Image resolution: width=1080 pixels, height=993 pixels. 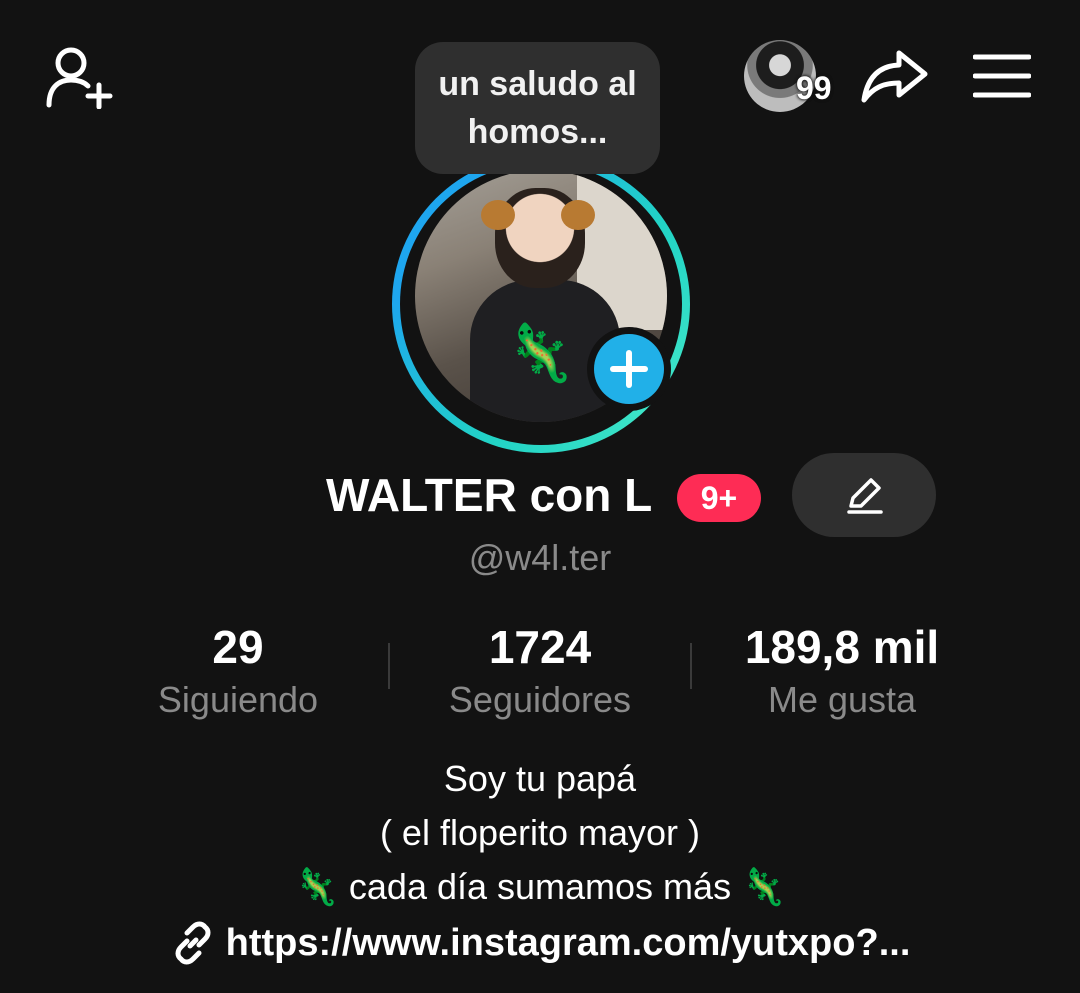 I want to click on add-story-button, so click(x=629, y=369).